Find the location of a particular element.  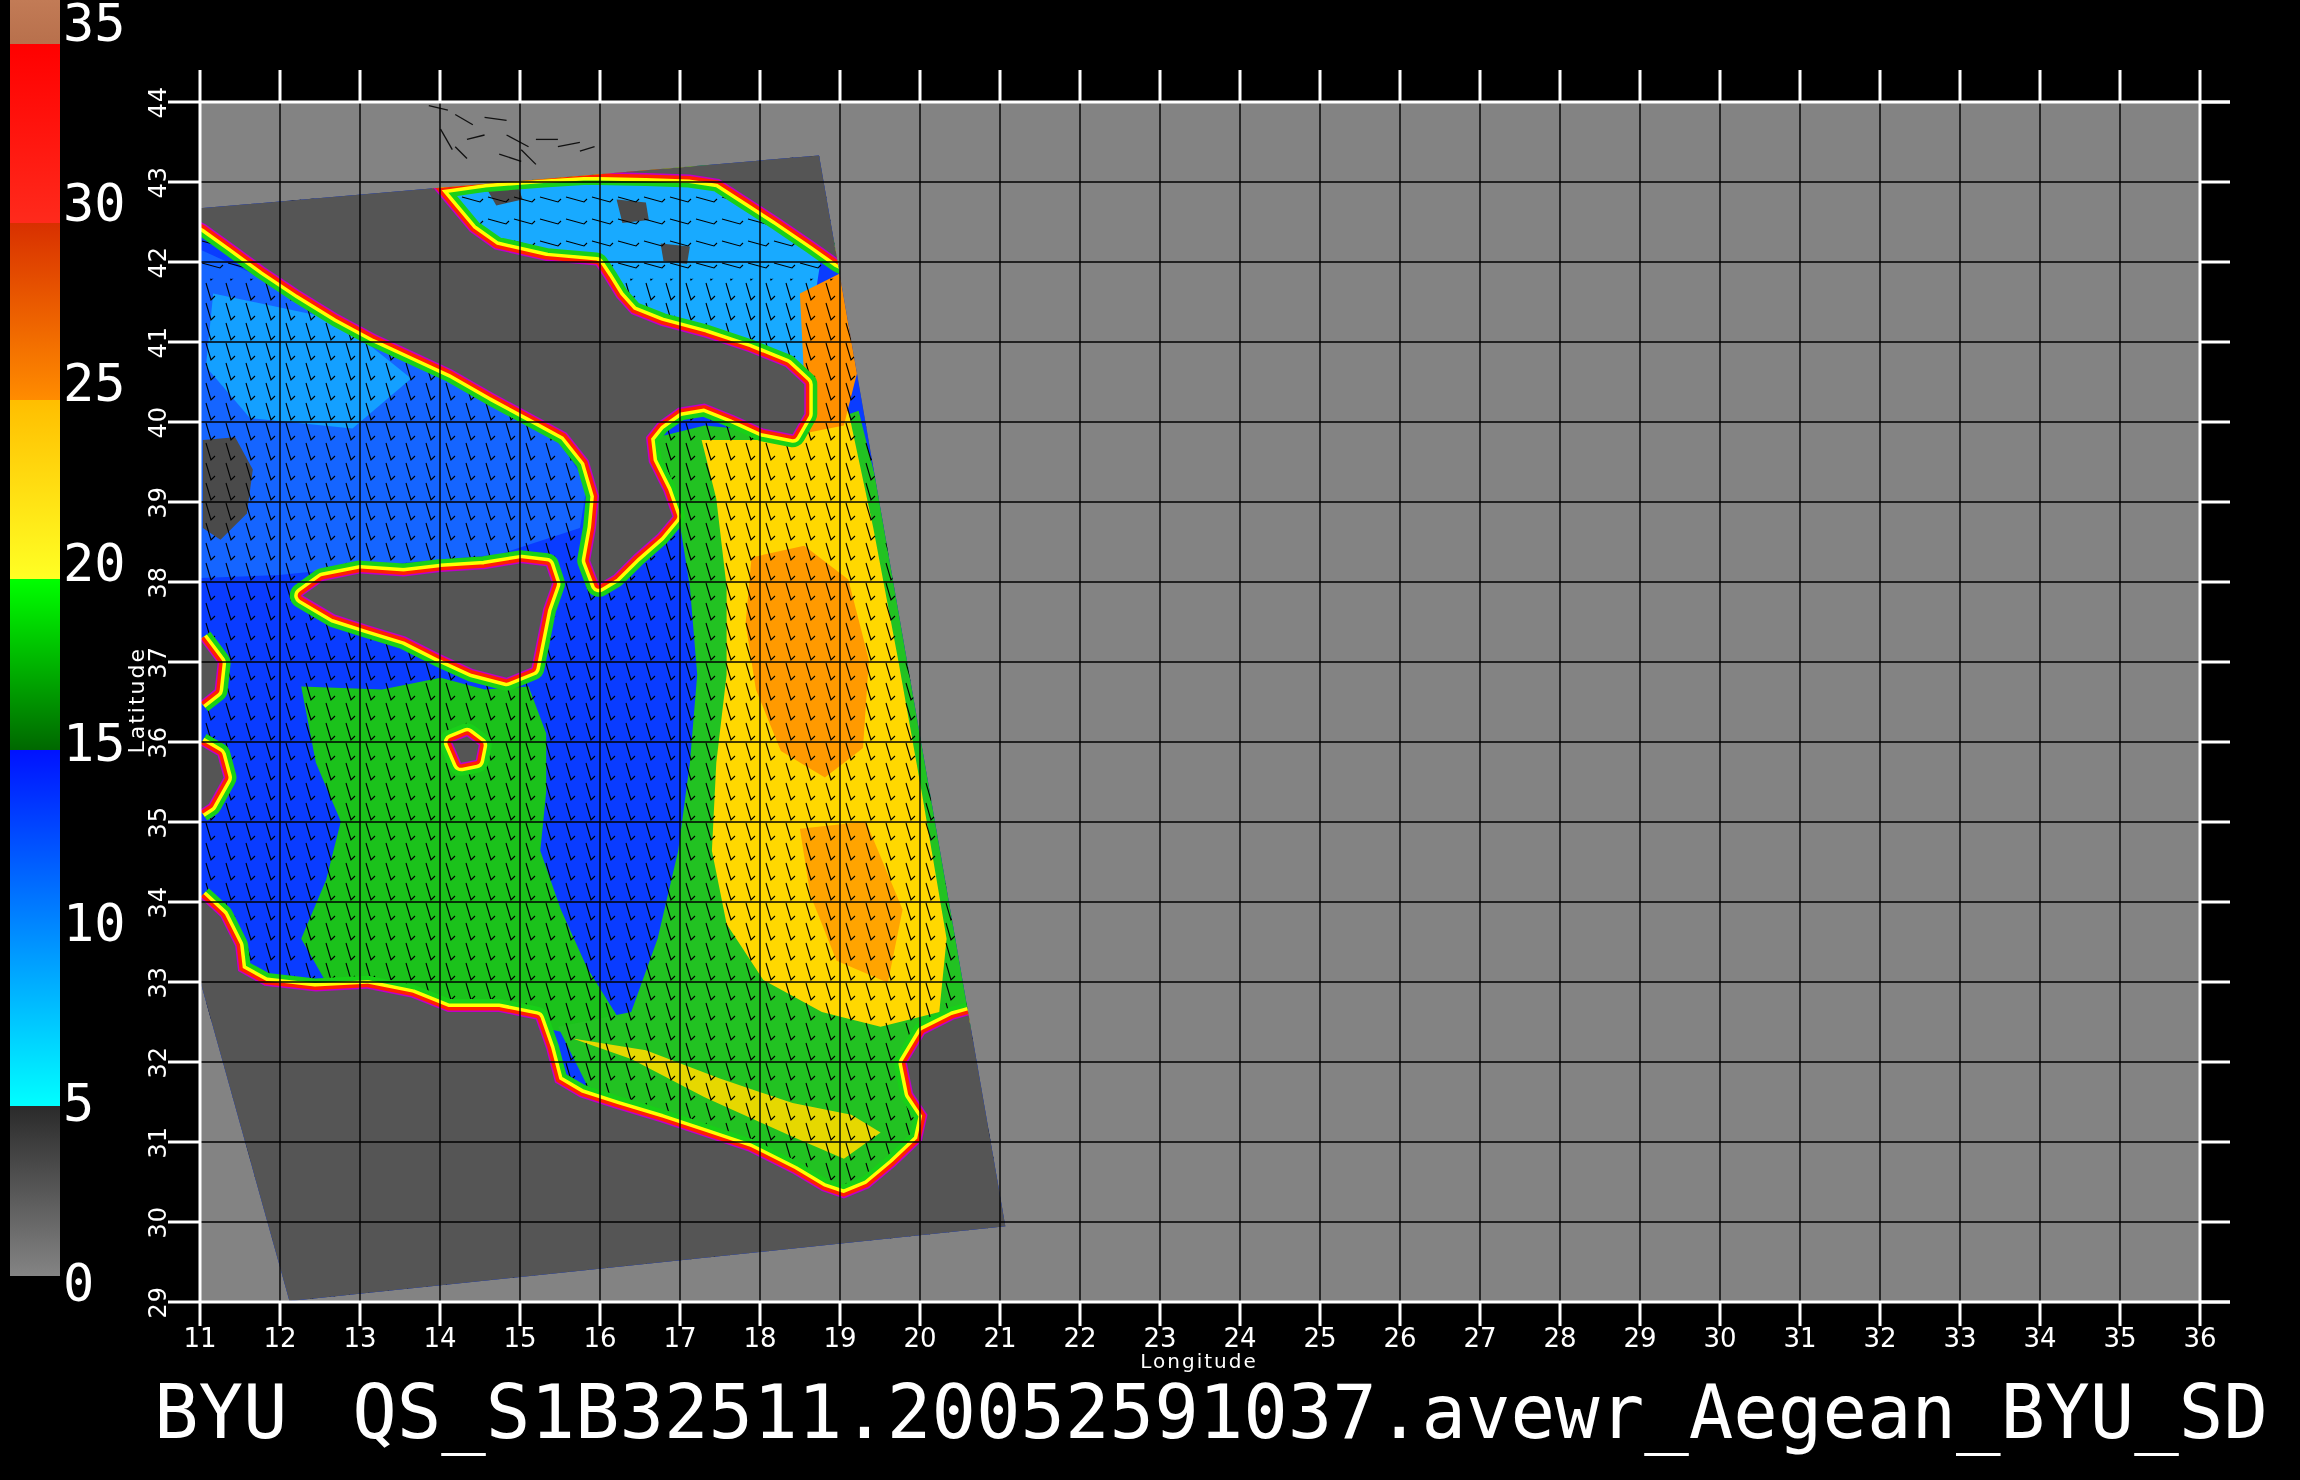

longitude-tick-label: 23 is located at coordinates (1160, 1338).